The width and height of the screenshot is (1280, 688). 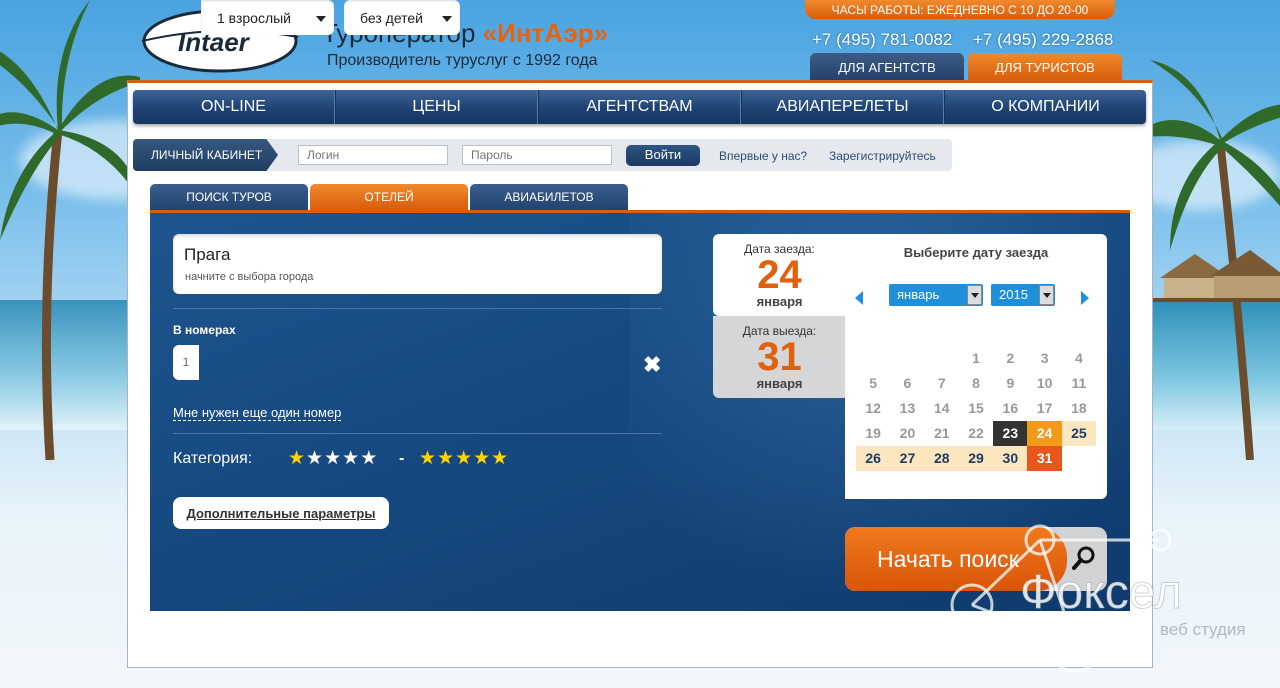 What do you see at coordinates (873, 458) in the screenshot?
I see `calendar-day-26: 26` at bounding box center [873, 458].